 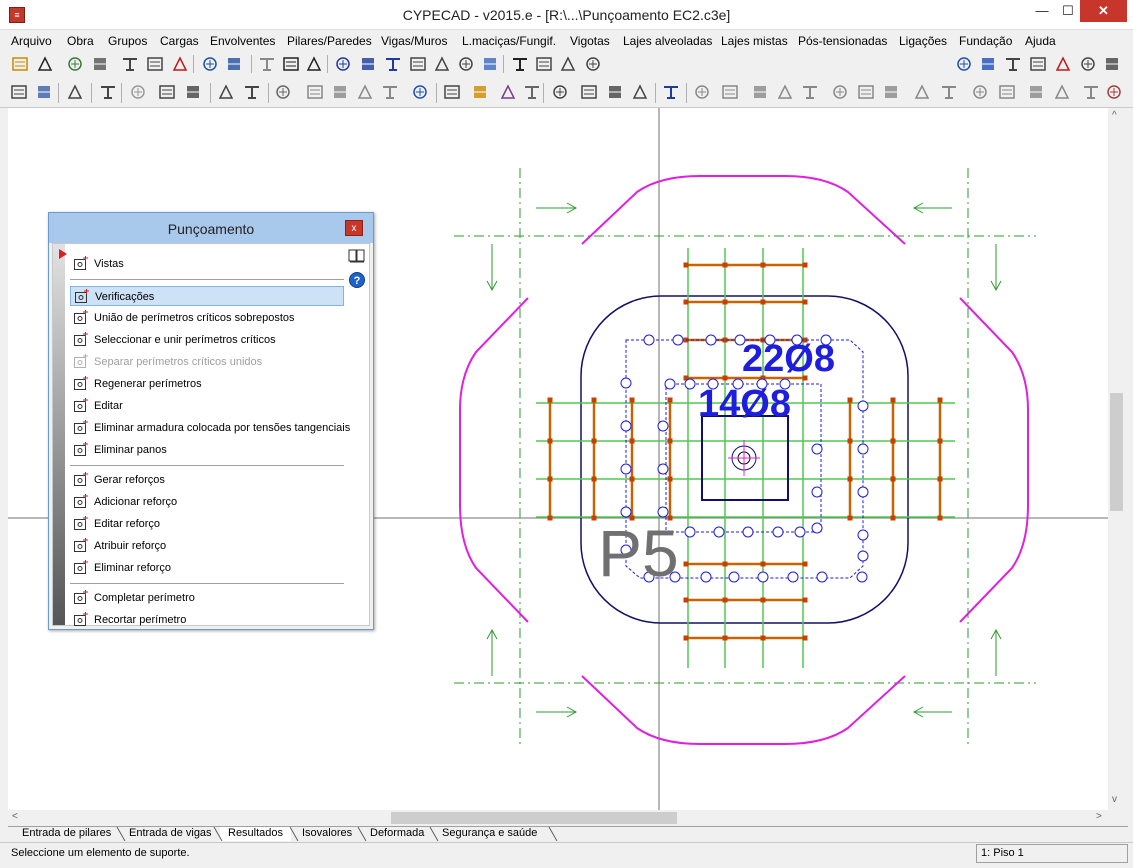 What do you see at coordinates (256, 834) in the screenshot?
I see `tab-resultados: Resultados` at bounding box center [256, 834].